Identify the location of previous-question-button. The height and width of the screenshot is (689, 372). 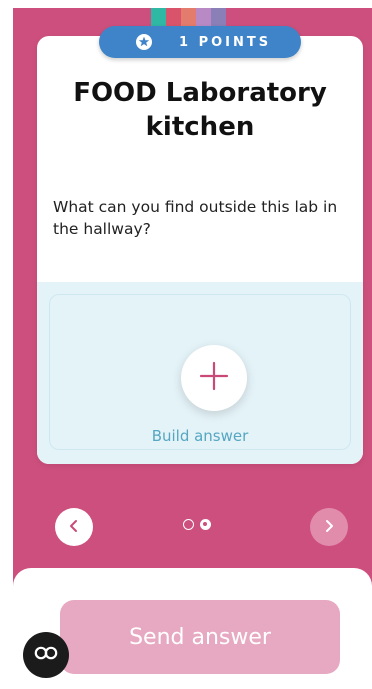
(74, 527).